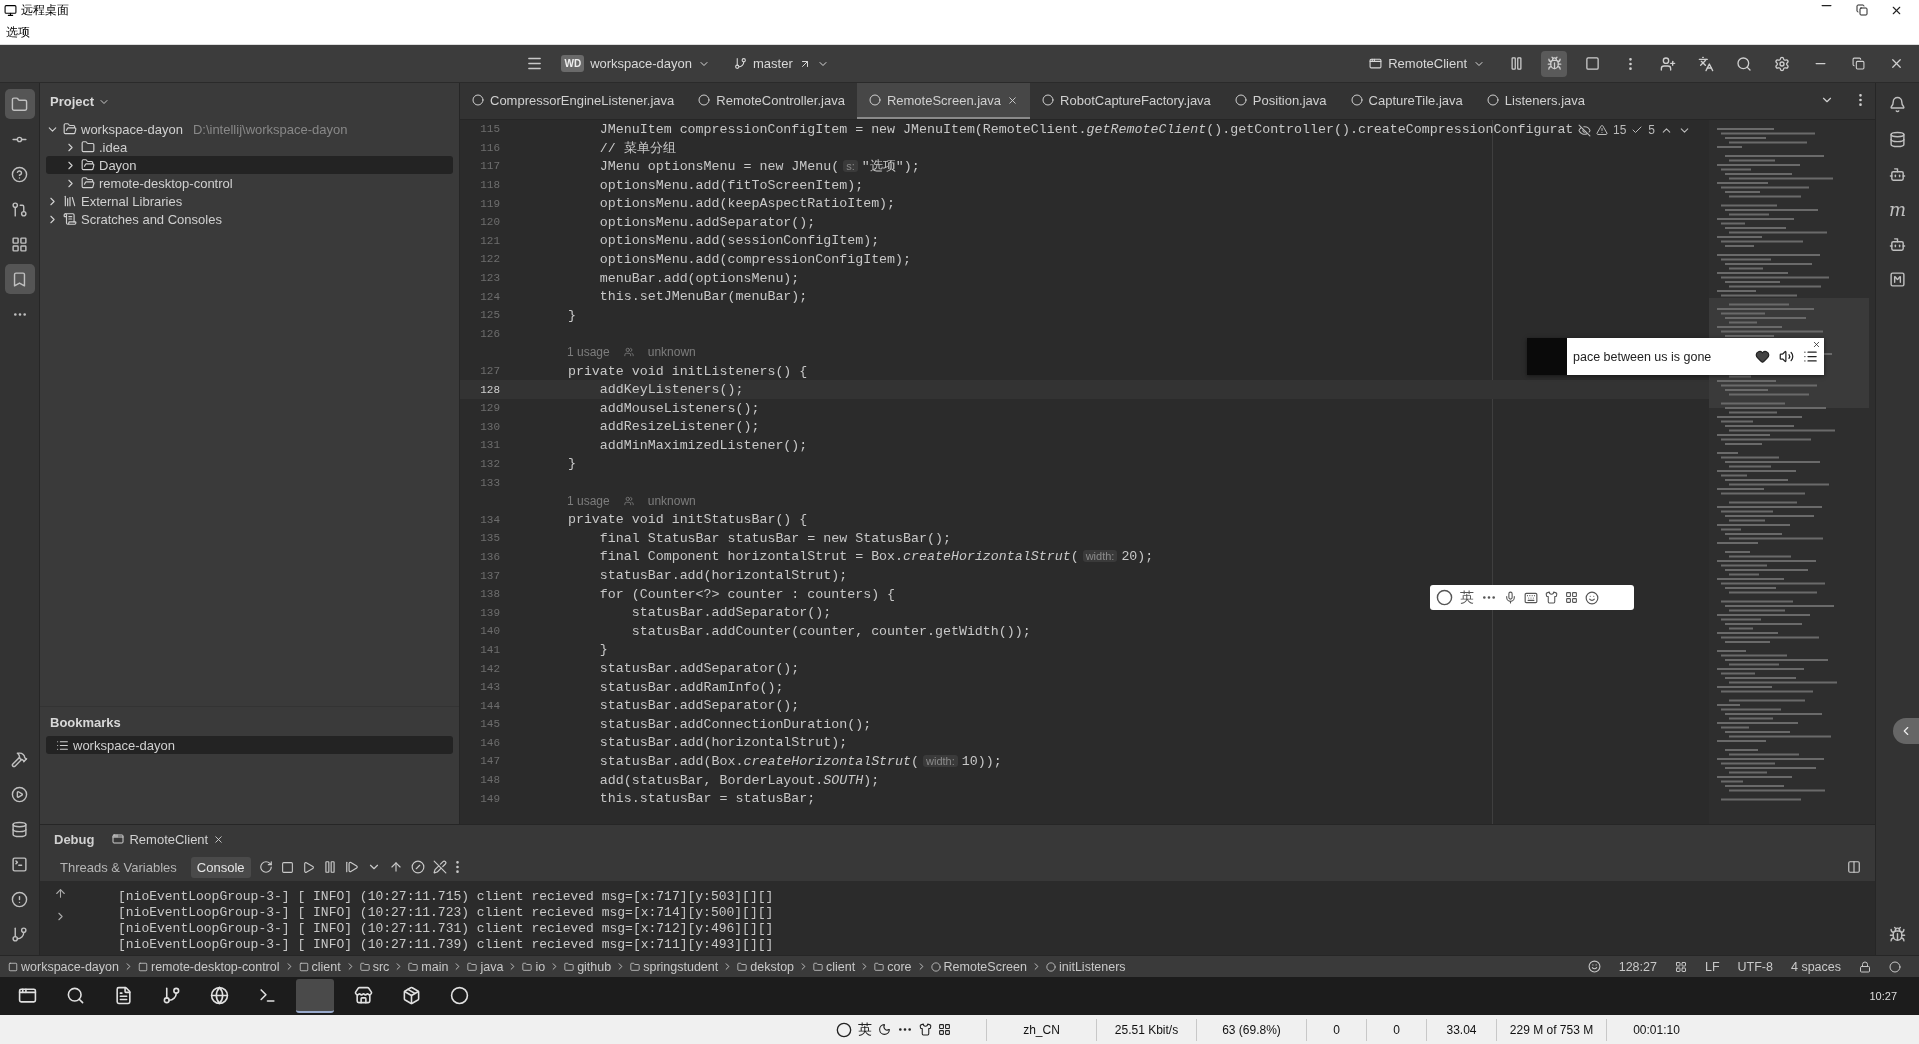 Image resolution: width=1919 pixels, height=1044 pixels. I want to click on debug-button, so click(1554, 63).